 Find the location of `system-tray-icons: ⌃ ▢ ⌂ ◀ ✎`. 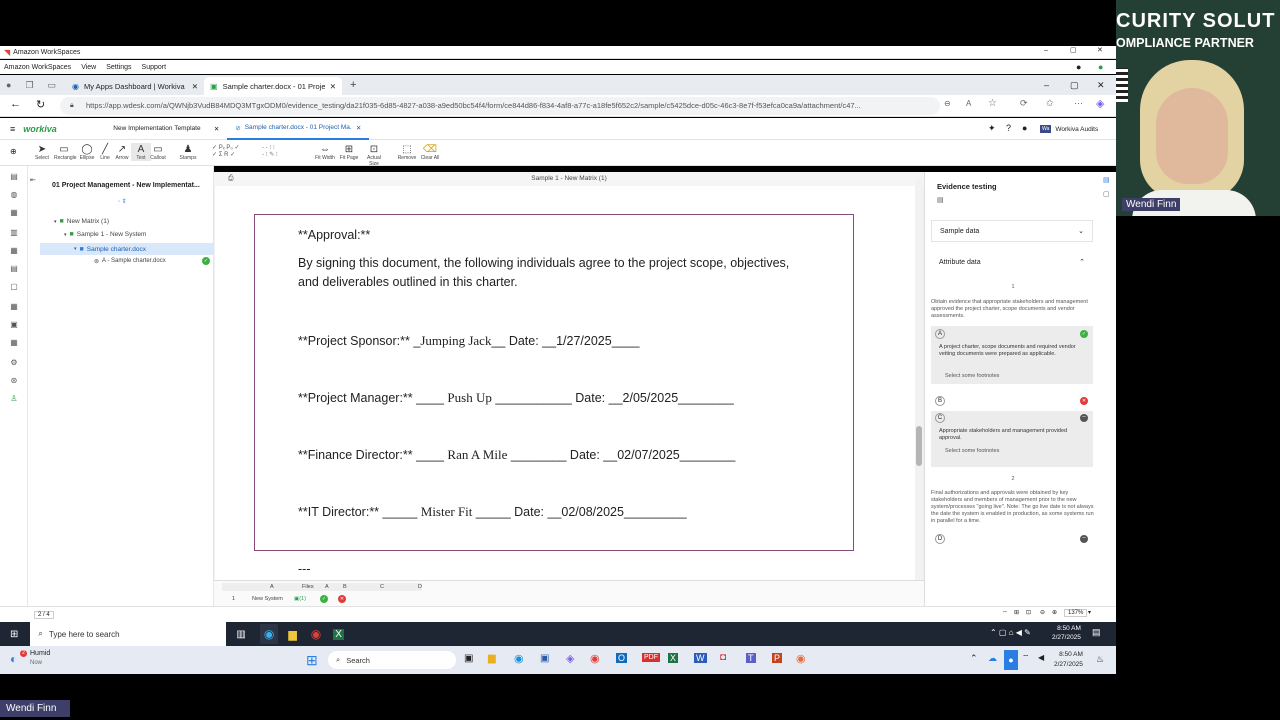

system-tray-icons: ⌃ ▢ ⌂ ◀ ✎ is located at coordinates (1010, 632).